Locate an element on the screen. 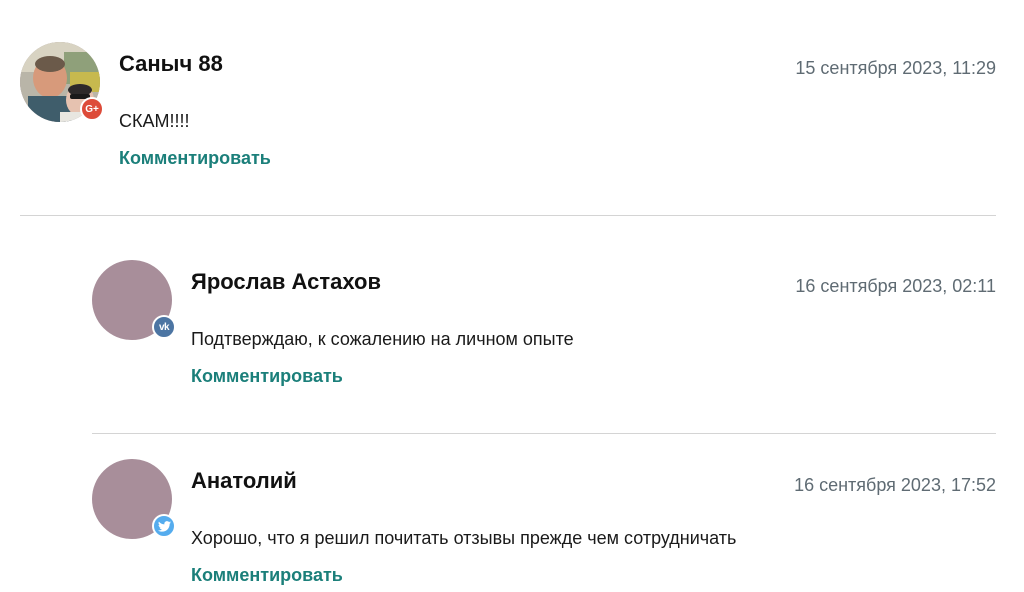 Image resolution: width=1024 pixels, height=592 pixels. comment-date: 16 сентября 2023, 02:11 is located at coordinates (895, 286).